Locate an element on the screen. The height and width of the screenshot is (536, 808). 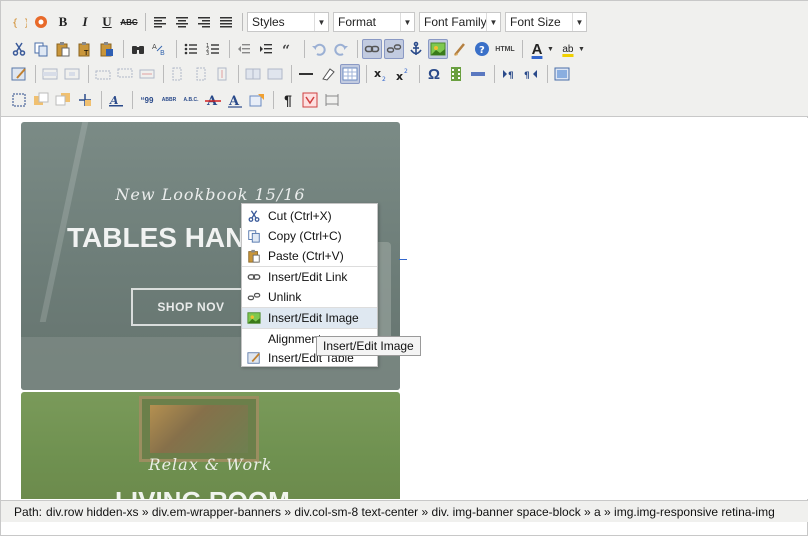
subscript-icon: x2 is located at coordinates (381, 74).